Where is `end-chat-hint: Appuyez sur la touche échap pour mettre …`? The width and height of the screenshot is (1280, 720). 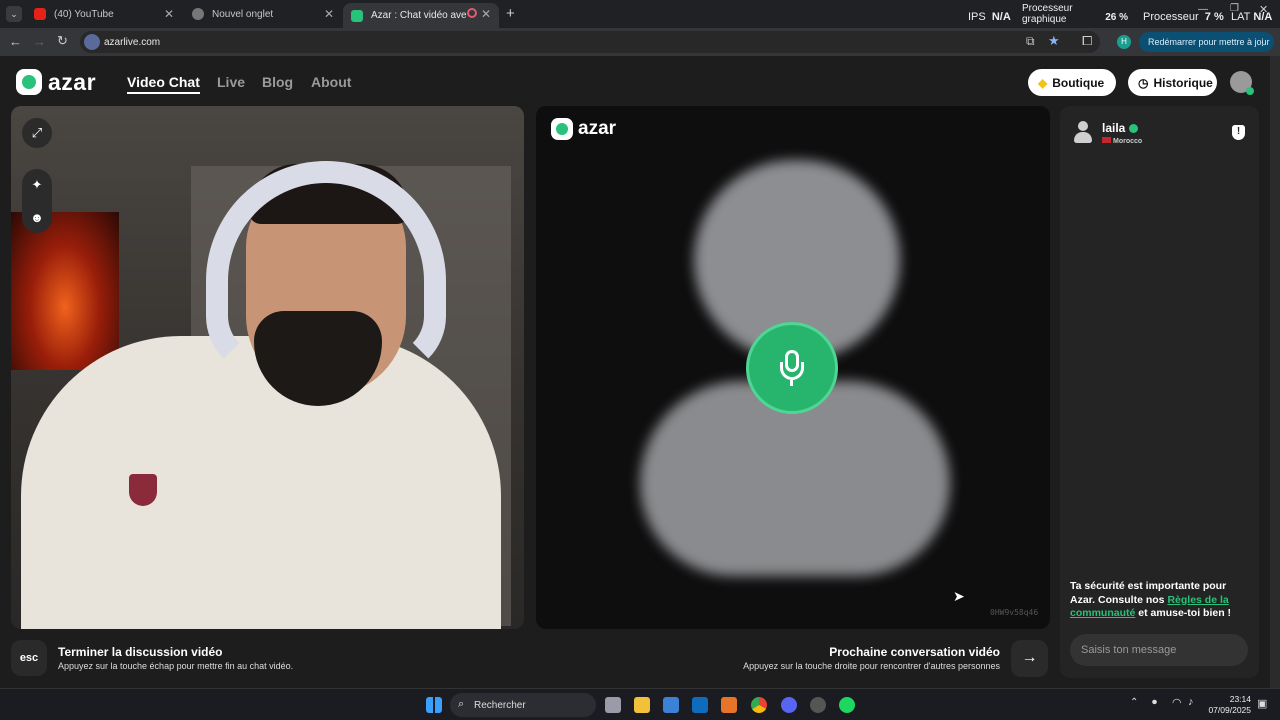
end-chat-hint: Appuyez sur la touche échap pour mettre … is located at coordinates (176, 666).